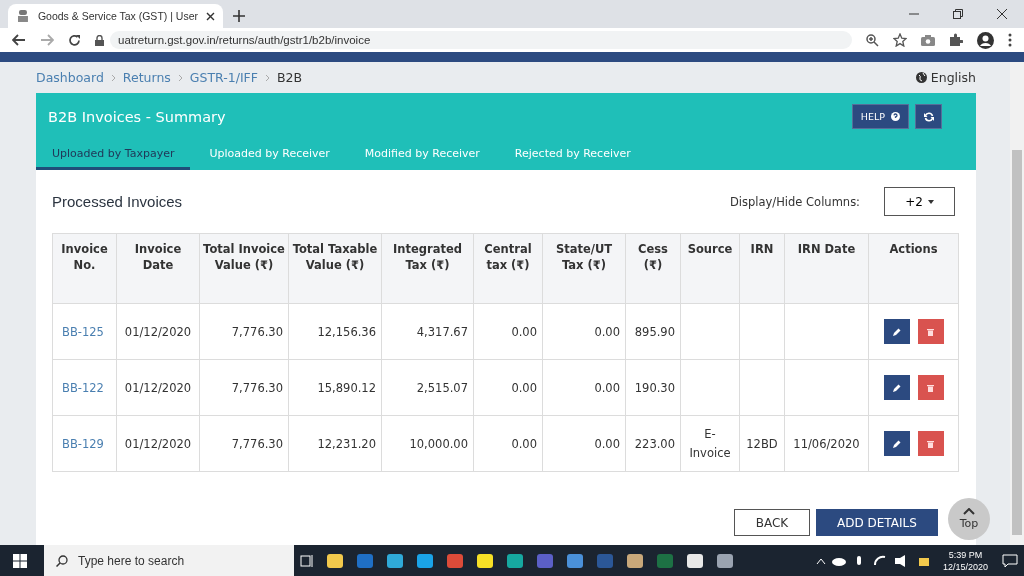  What do you see at coordinates (762, 249) in the screenshot?
I see `column-header: IRN` at bounding box center [762, 249].